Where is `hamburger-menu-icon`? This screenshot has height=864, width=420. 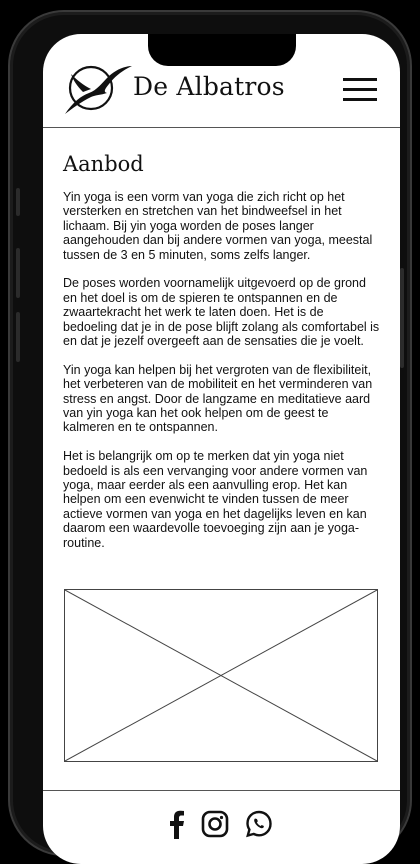 hamburger-menu-icon is located at coordinates (360, 89).